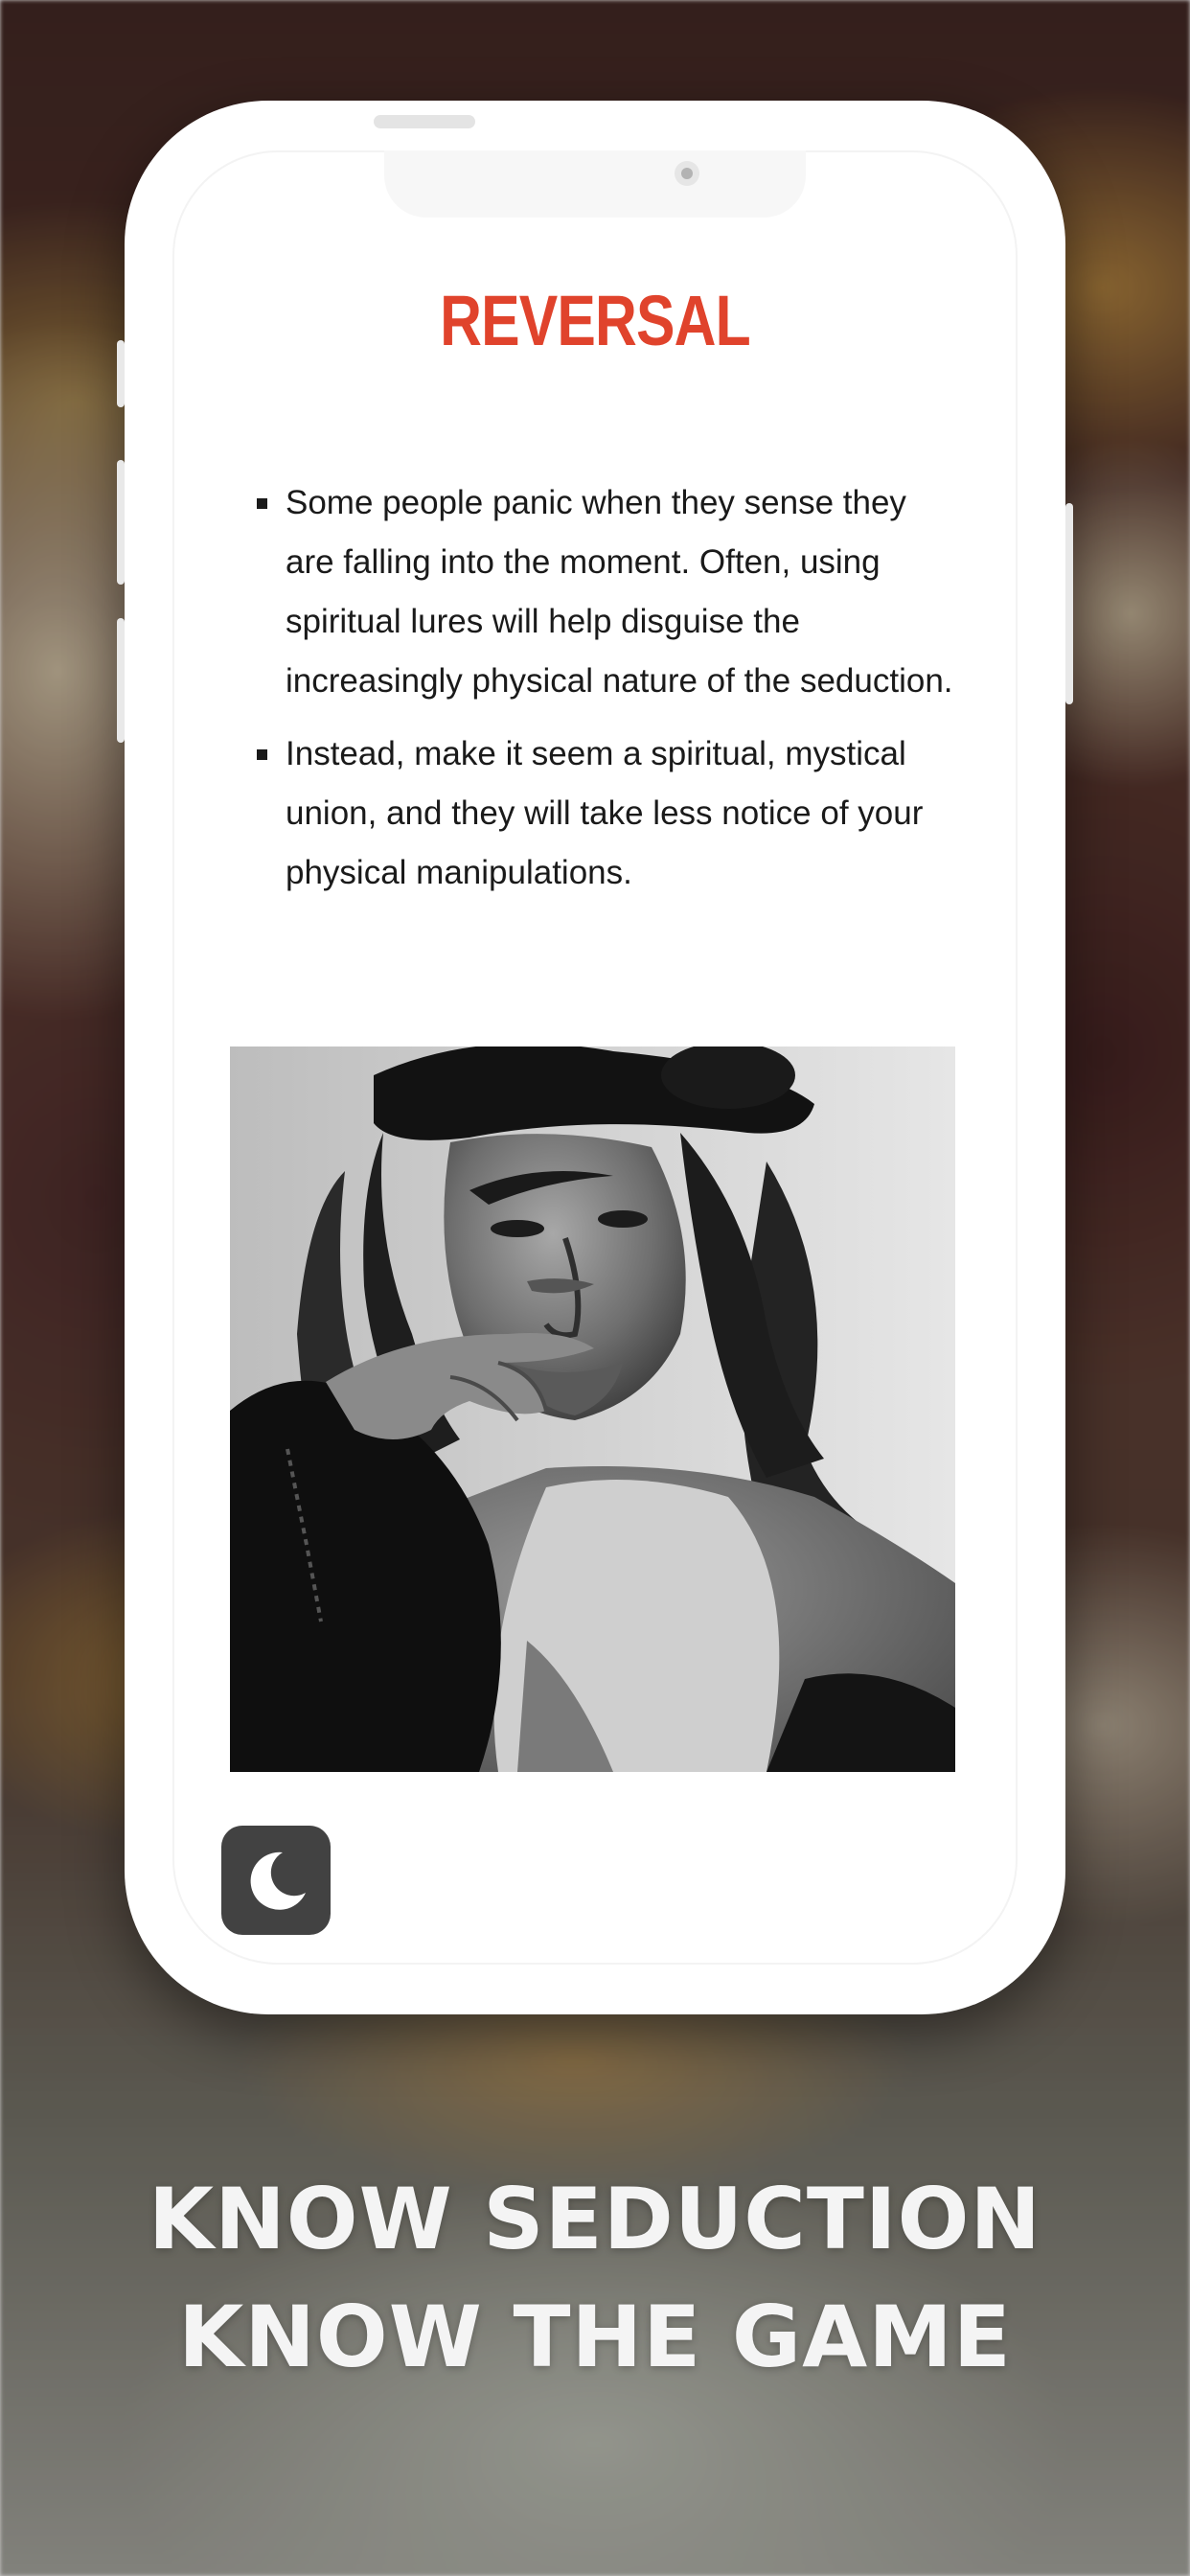 Image resolution: width=1190 pixels, height=2576 pixels. I want to click on phone-camera, so click(687, 173).